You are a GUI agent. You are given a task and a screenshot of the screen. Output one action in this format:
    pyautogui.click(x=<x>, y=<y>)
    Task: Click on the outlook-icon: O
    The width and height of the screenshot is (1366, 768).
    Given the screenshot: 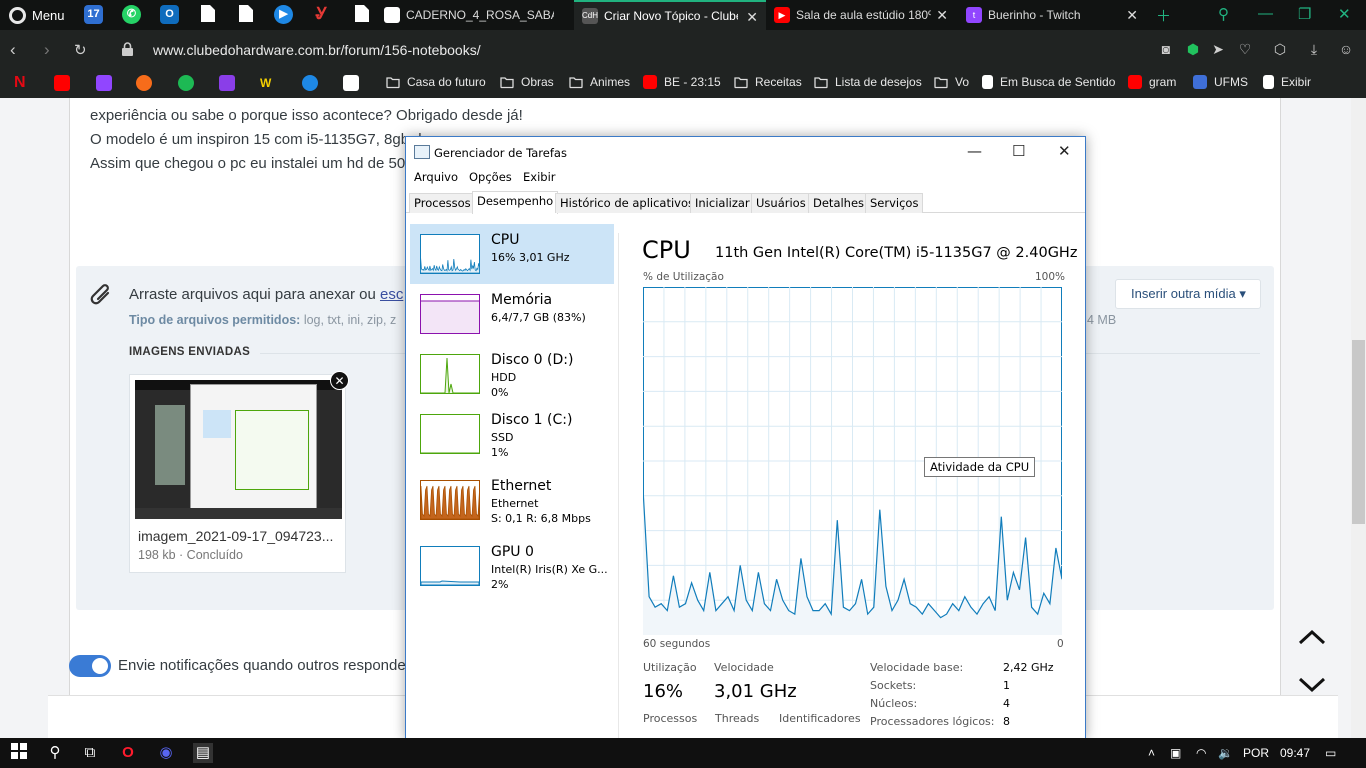 What is the action you would take?
    pyautogui.click(x=169, y=14)
    